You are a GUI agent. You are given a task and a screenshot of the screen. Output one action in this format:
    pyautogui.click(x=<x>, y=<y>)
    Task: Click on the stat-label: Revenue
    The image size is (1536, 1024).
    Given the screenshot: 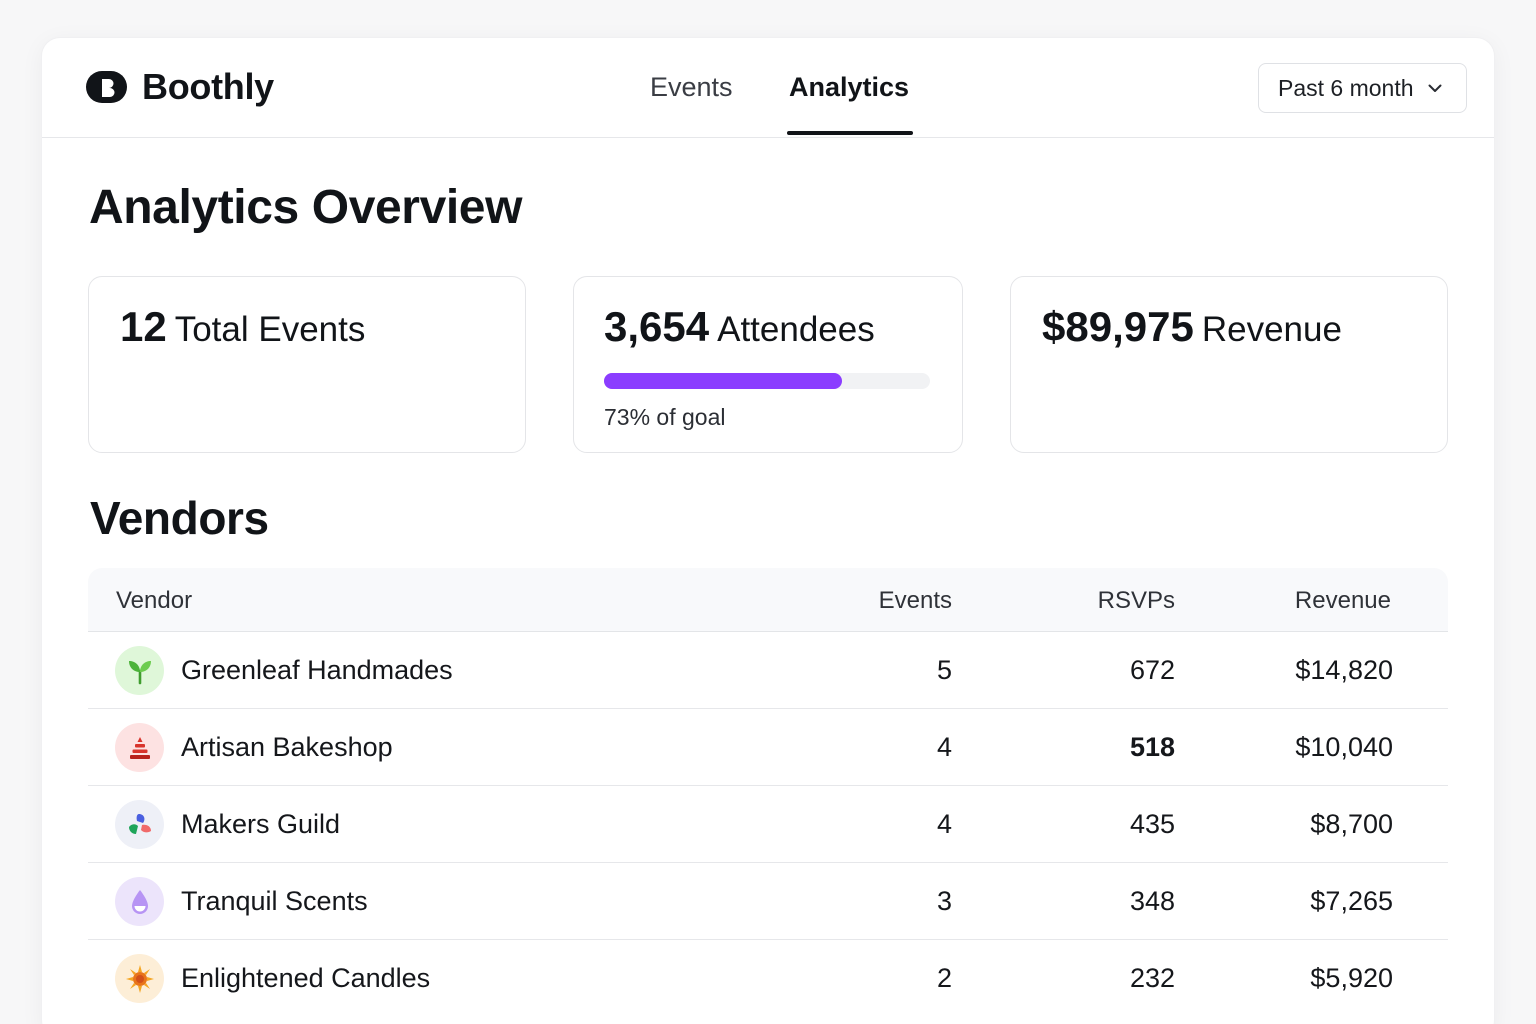 What is the action you would take?
    pyautogui.click(x=1271, y=329)
    